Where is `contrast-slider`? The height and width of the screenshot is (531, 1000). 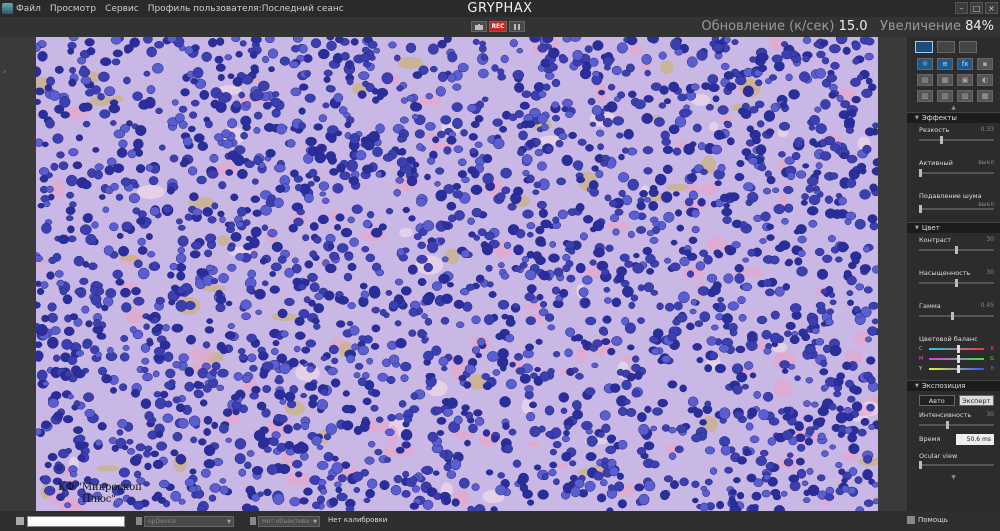 contrast-slider is located at coordinates (956, 250).